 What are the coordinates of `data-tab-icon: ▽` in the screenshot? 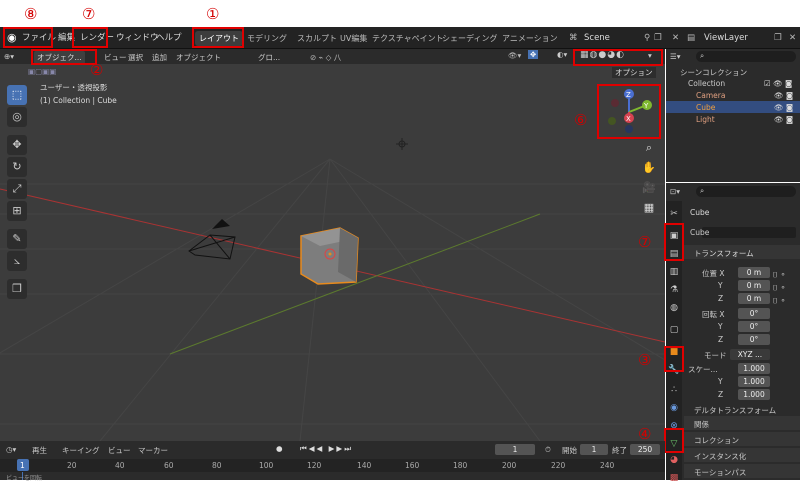 It's located at (674, 444).